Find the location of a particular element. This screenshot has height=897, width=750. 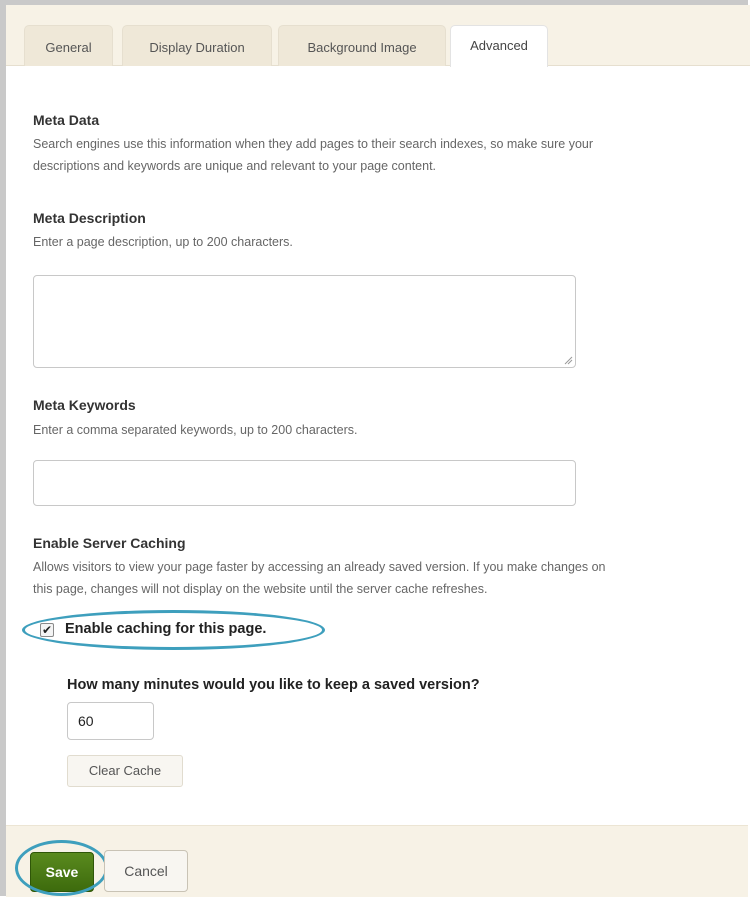

resize-grip-icon is located at coordinates (568, 360).